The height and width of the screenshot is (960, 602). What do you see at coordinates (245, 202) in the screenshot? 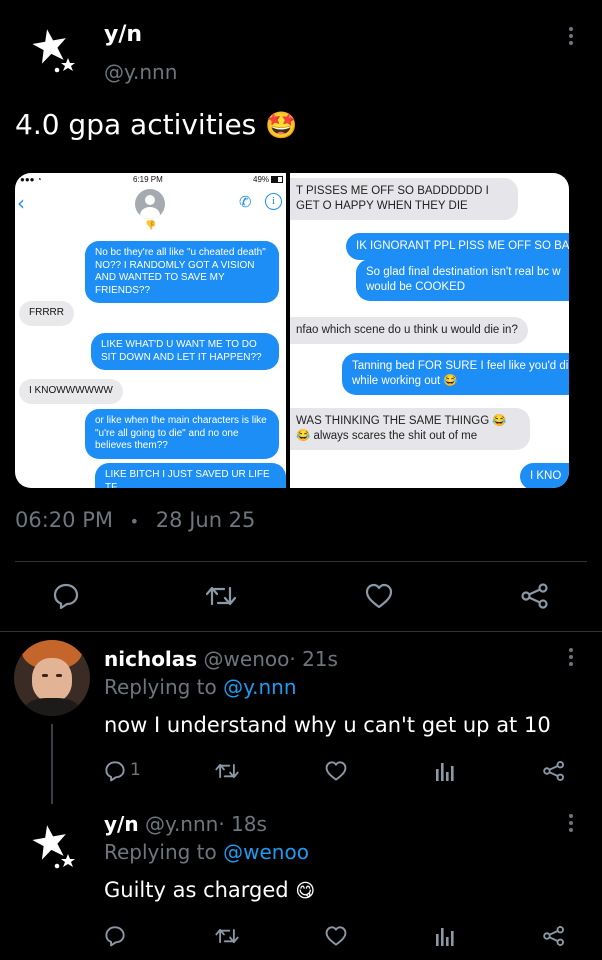
I see `facetime-icon: ✆` at bounding box center [245, 202].